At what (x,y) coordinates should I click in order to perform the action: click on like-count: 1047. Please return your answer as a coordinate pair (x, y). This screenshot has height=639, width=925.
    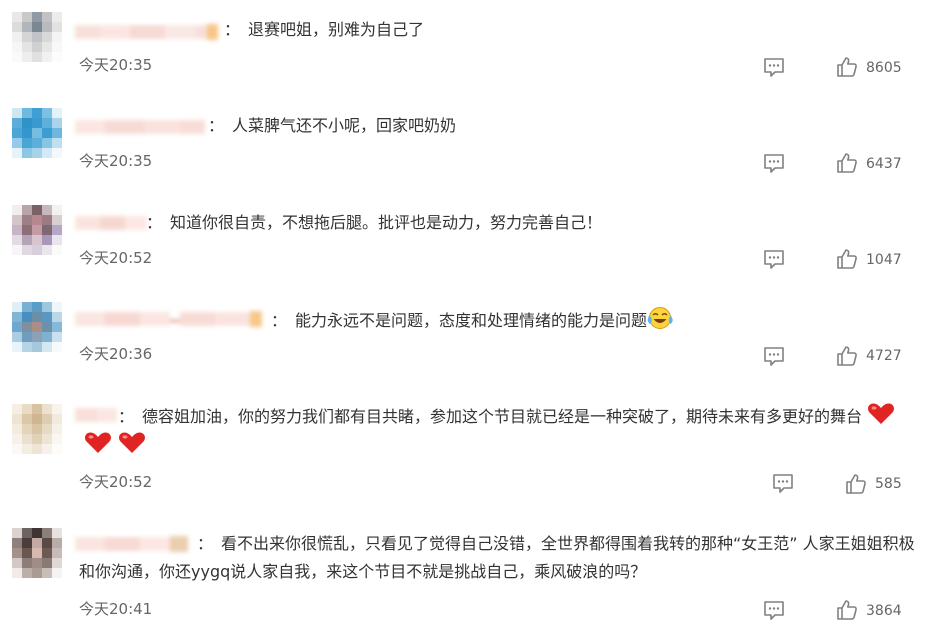
    Looking at the image, I should click on (884, 260).